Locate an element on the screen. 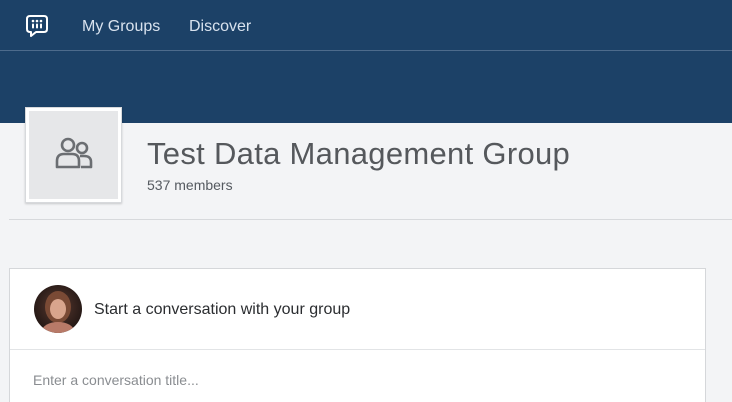 The width and height of the screenshot is (732, 402). nav-my-groups: My Groups is located at coordinates (121, 27).